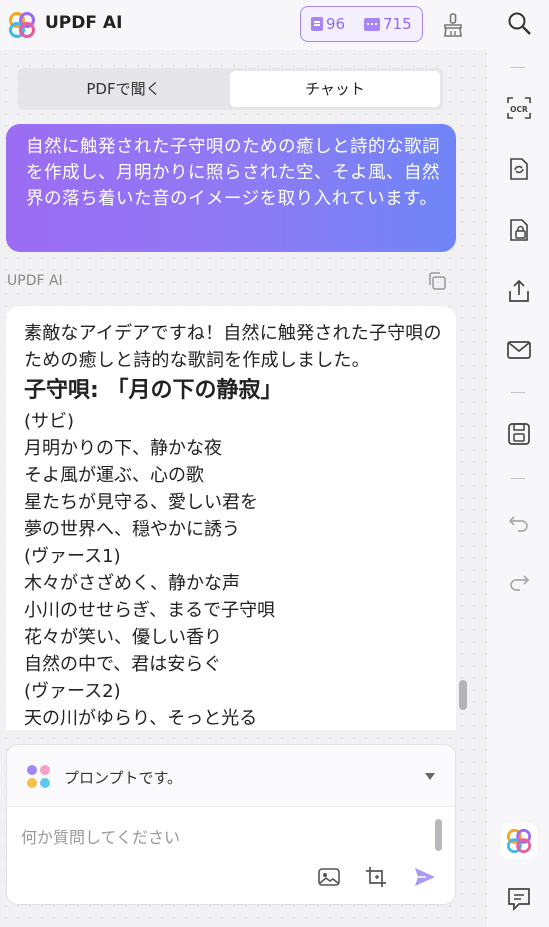  What do you see at coordinates (519, 522) in the screenshot?
I see `undo-icon` at bounding box center [519, 522].